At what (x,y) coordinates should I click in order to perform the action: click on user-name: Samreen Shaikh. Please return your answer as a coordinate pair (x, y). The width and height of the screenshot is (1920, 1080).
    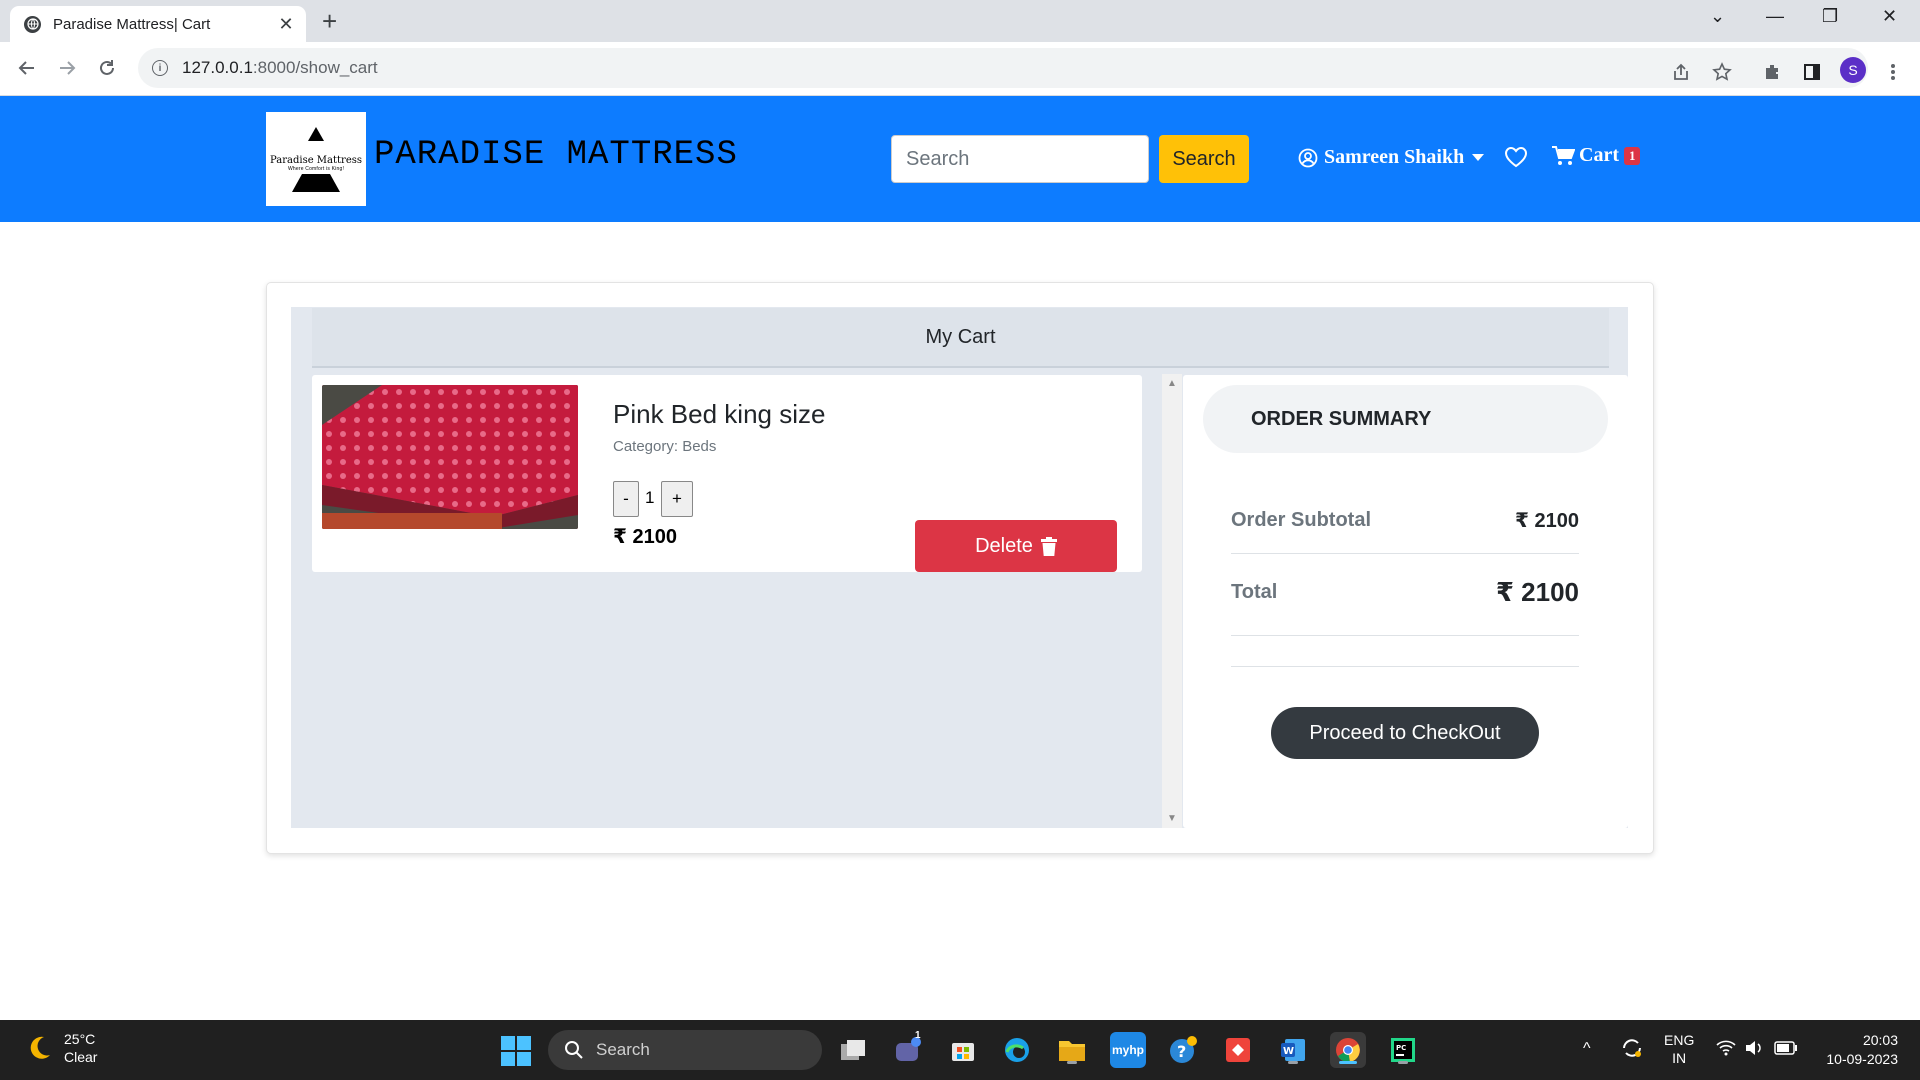
    Looking at the image, I should click on (1394, 157).